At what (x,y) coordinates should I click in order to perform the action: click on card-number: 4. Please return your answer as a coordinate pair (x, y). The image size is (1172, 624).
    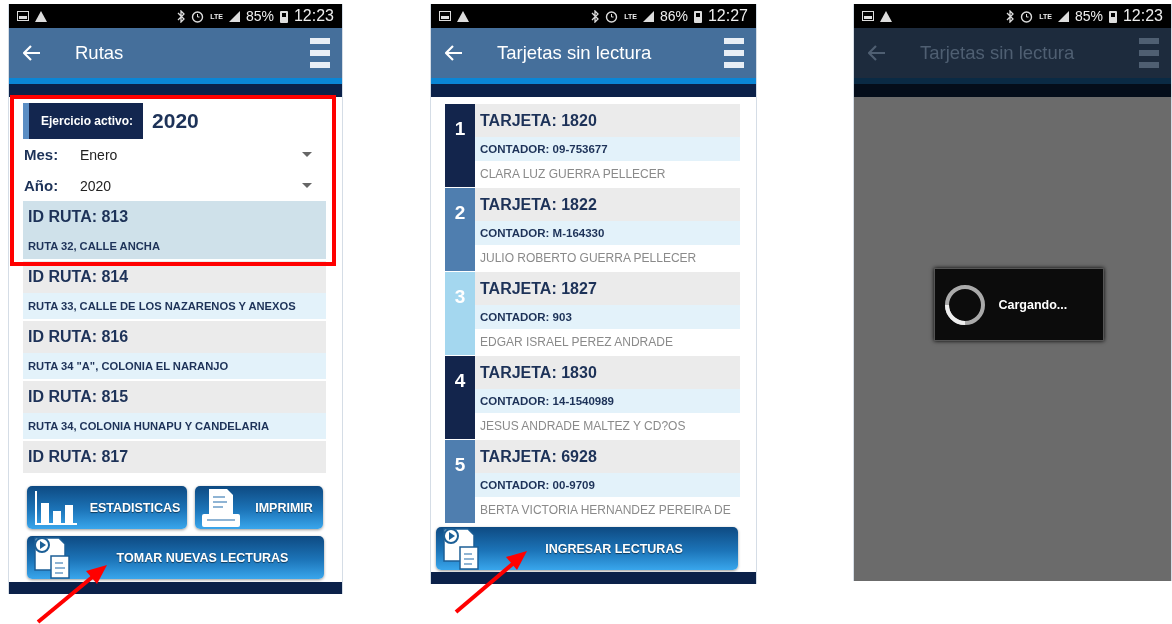
    Looking at the image, I should click on (460, 397).